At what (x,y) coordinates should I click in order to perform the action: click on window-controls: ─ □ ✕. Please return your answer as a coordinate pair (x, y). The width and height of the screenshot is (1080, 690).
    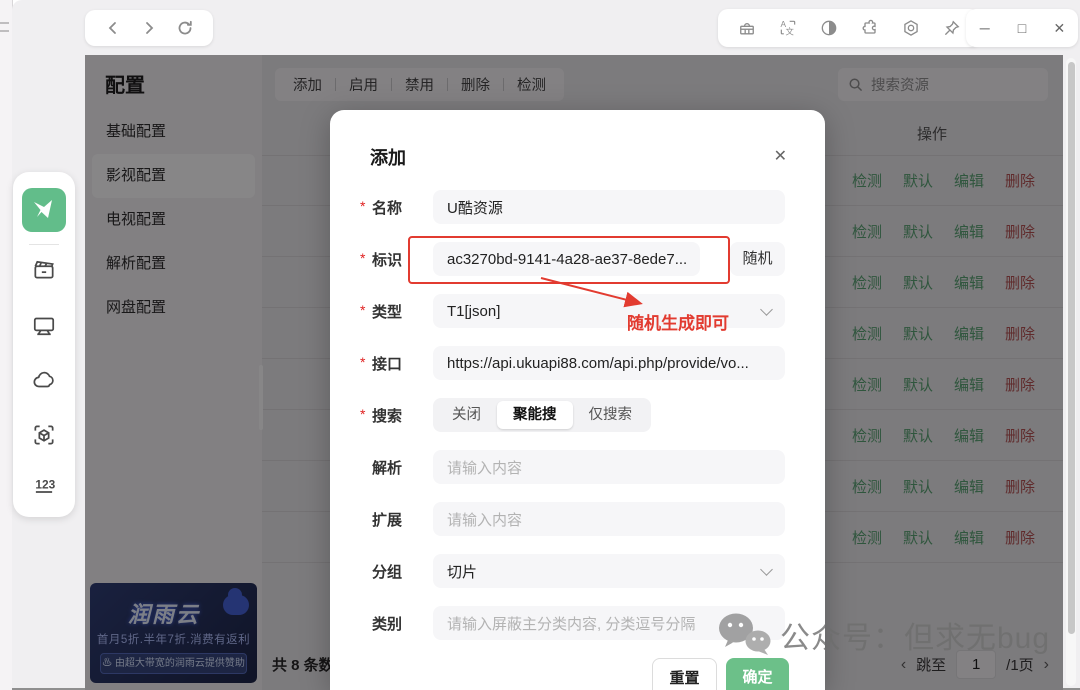
    Looking at the image, I should click on (1022, 28).